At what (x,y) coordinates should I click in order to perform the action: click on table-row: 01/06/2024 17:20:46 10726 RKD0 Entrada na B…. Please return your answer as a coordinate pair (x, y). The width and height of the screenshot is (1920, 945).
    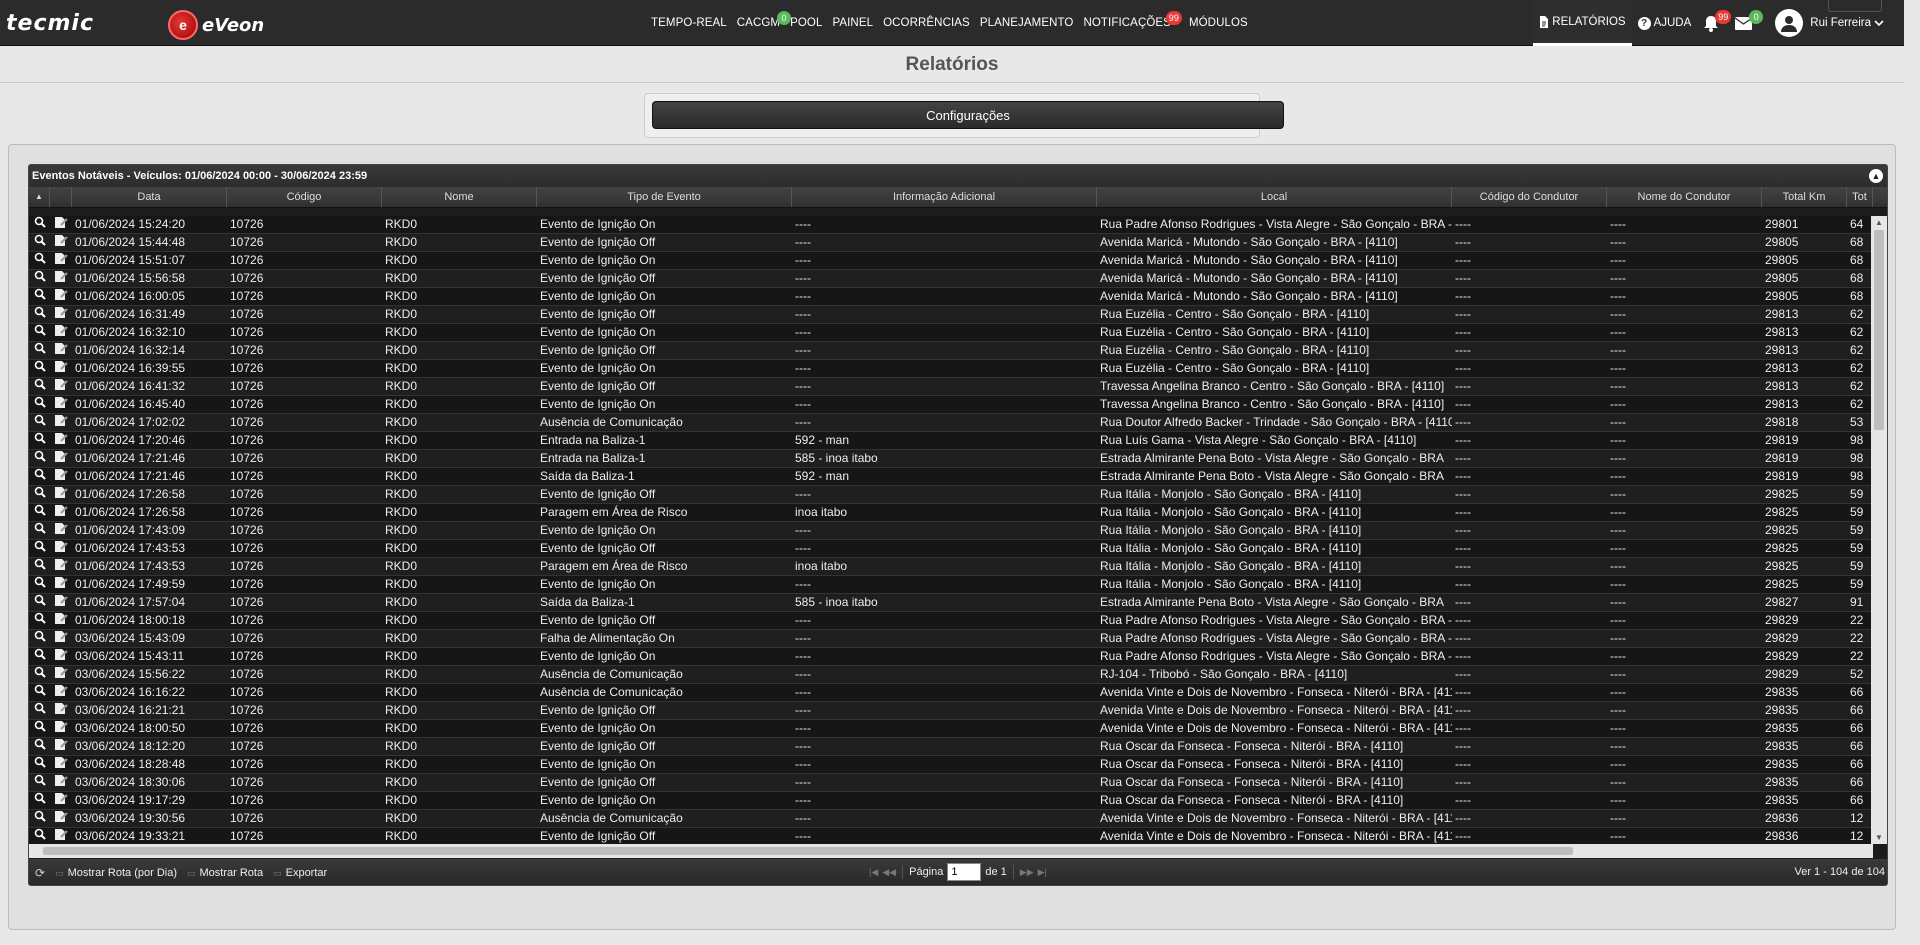
    Looking at the image, I should click on (951, 441).